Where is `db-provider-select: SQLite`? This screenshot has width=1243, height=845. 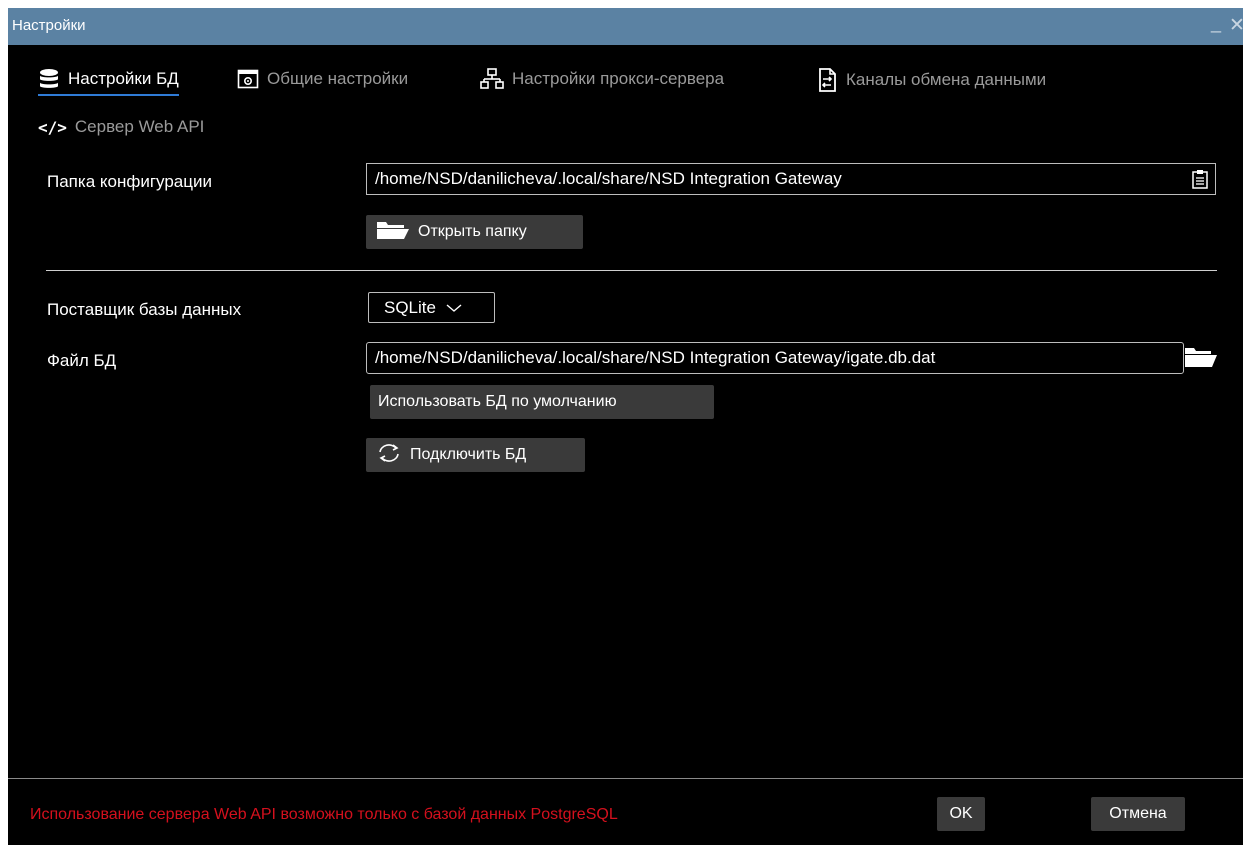 db-provider-select: SQLite is located at coordinates (431, 307).